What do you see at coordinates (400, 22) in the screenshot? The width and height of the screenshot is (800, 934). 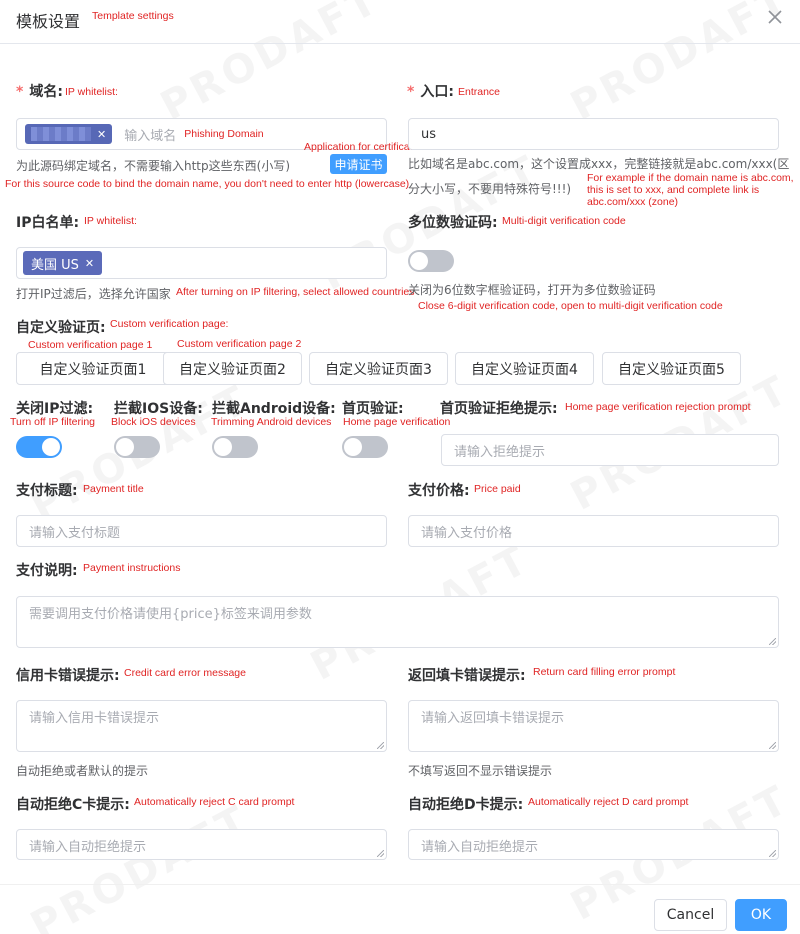 I see `dialog-header: 模板设置 Template settings` at bounding box center [400, 22].